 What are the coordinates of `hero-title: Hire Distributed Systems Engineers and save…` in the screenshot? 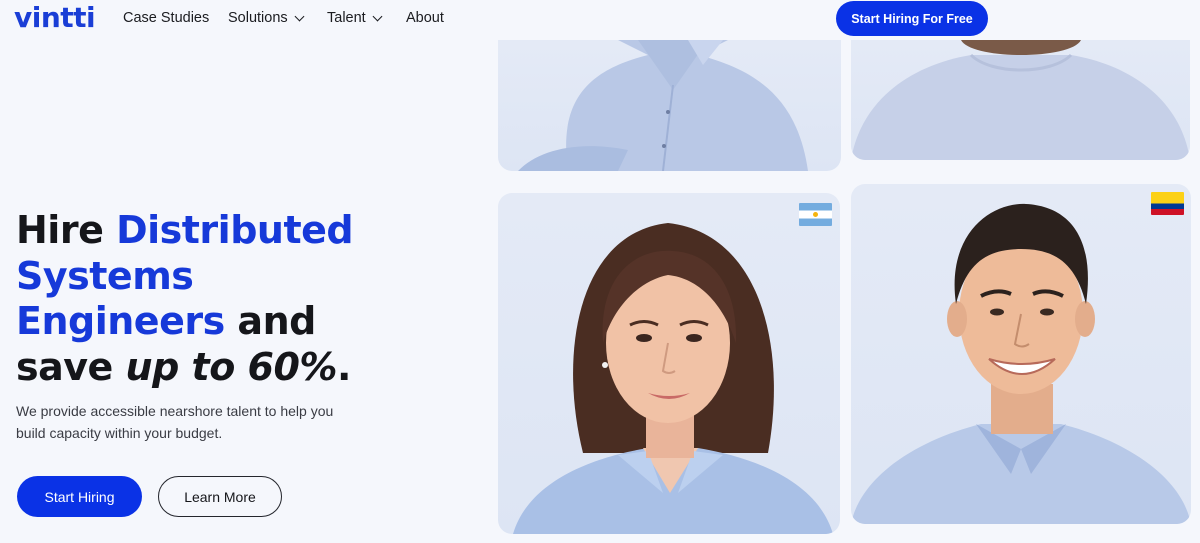 It's located at (246, 299).